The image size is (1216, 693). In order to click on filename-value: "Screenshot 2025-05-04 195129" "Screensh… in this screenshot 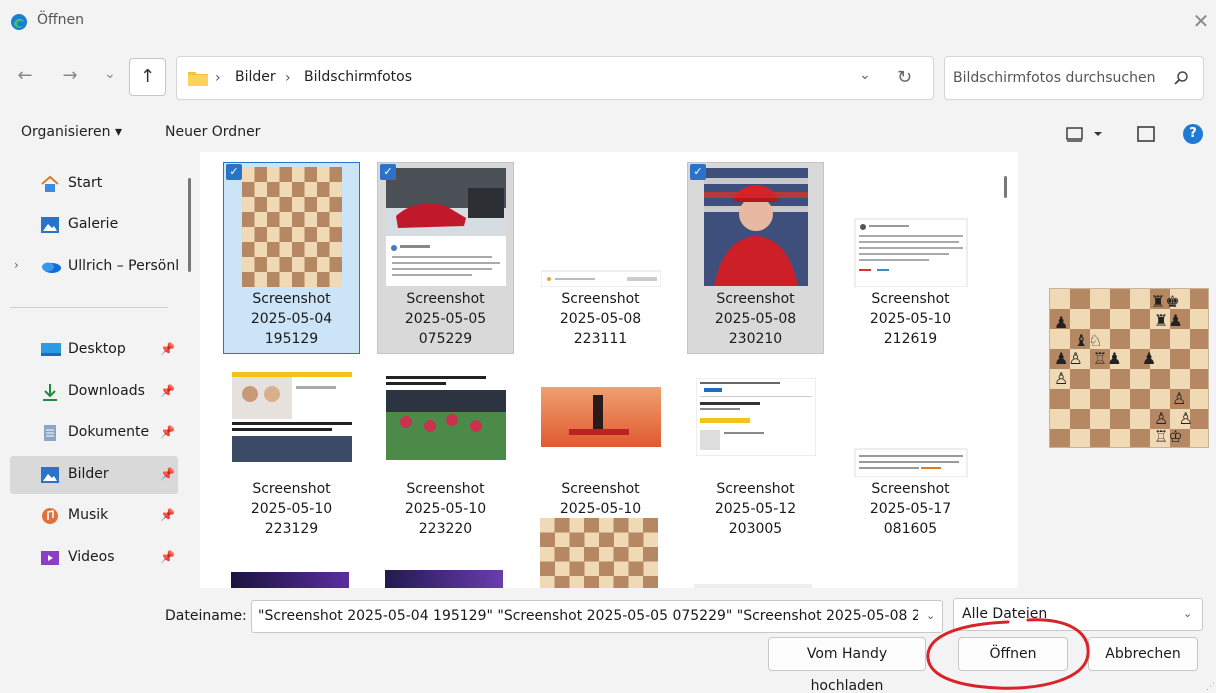, I will do `click(588, 616)`.